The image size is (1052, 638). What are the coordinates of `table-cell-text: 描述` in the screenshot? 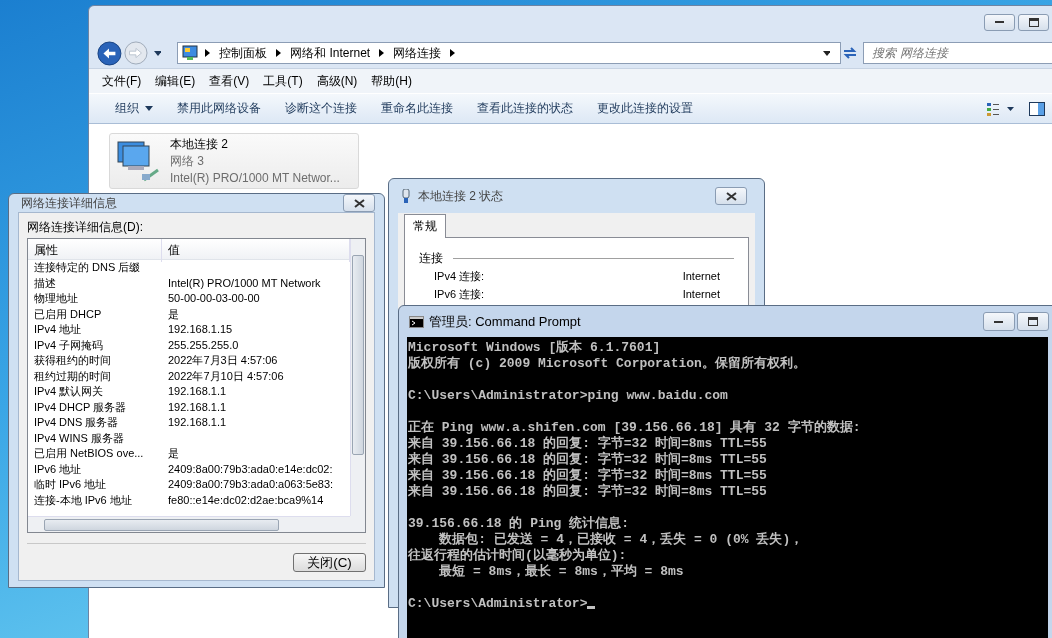 It's located at (45, 283).